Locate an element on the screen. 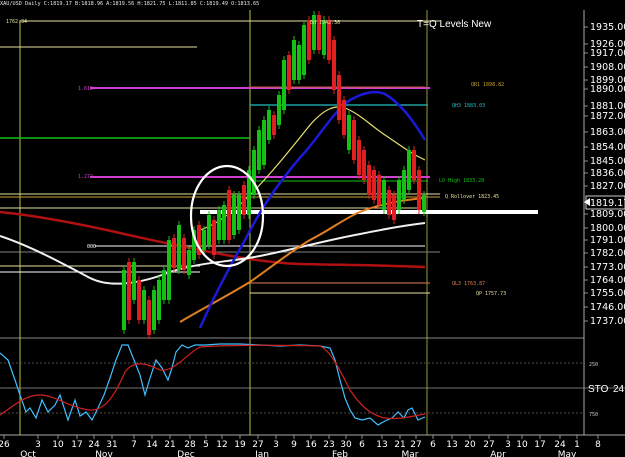  time-tick-label: 14 is located at coordinates (152, 445).